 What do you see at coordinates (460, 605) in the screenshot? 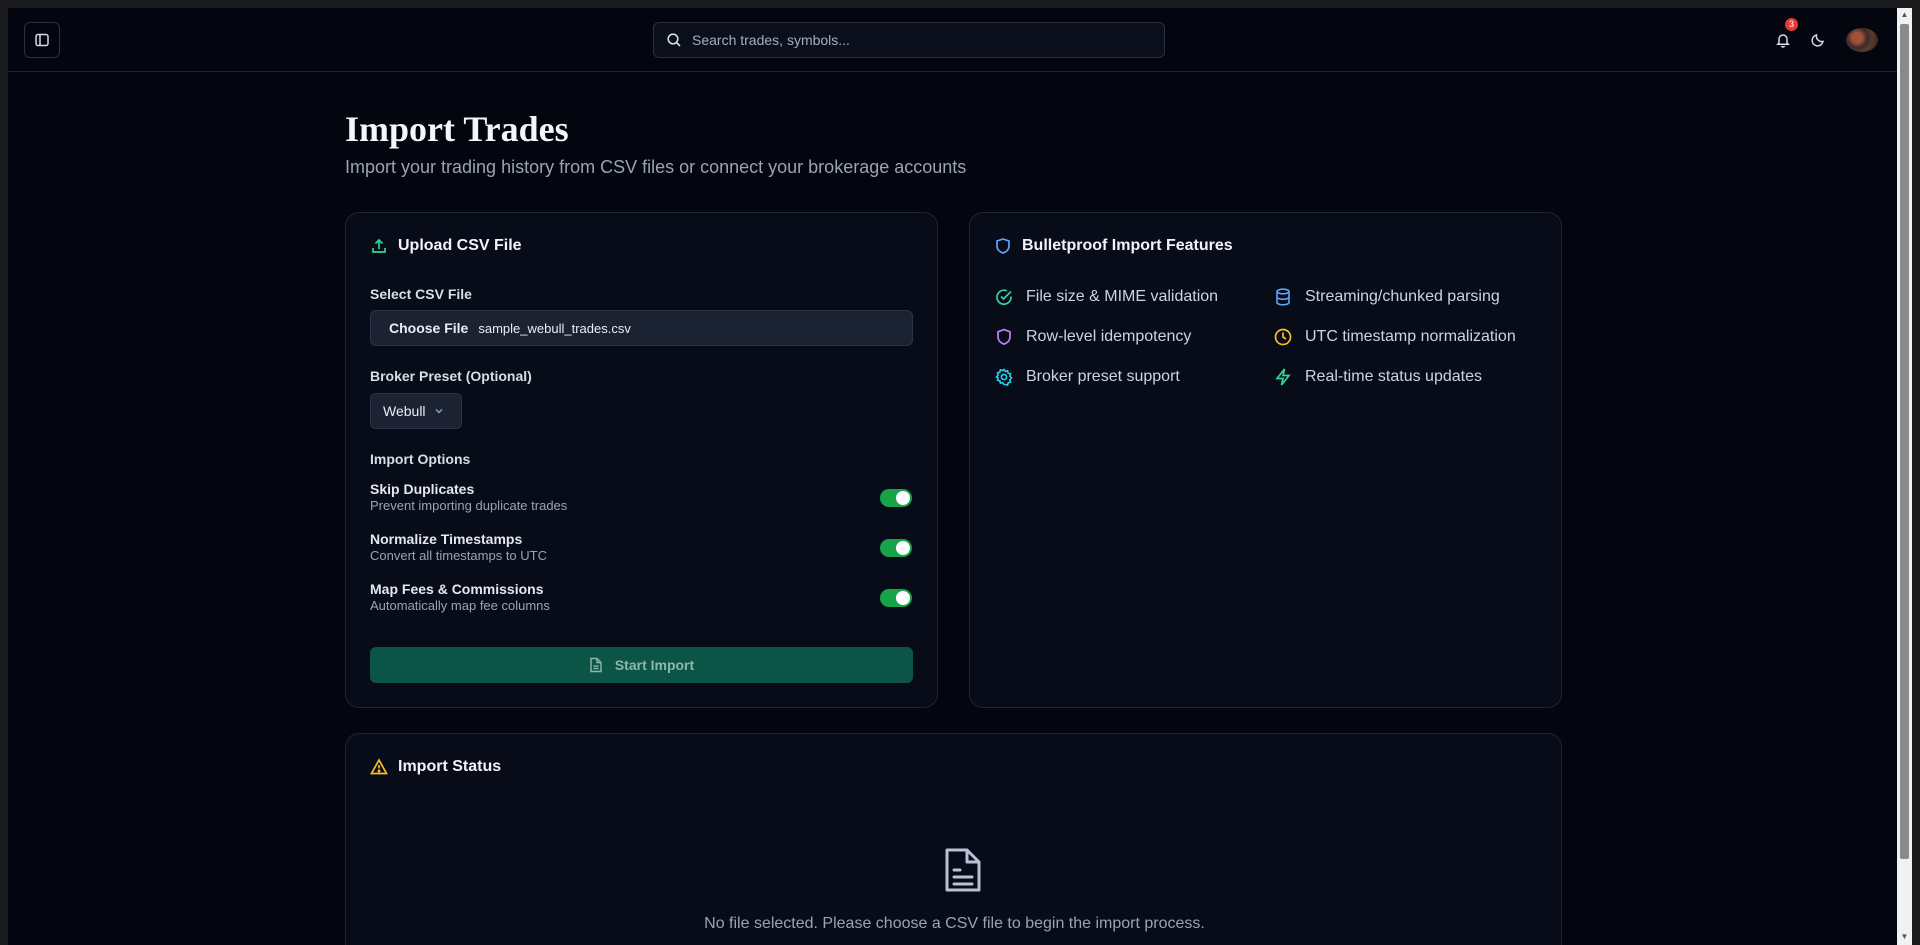
I see `option-description: Automatically map fee columns` at bounding box center [460, 605].